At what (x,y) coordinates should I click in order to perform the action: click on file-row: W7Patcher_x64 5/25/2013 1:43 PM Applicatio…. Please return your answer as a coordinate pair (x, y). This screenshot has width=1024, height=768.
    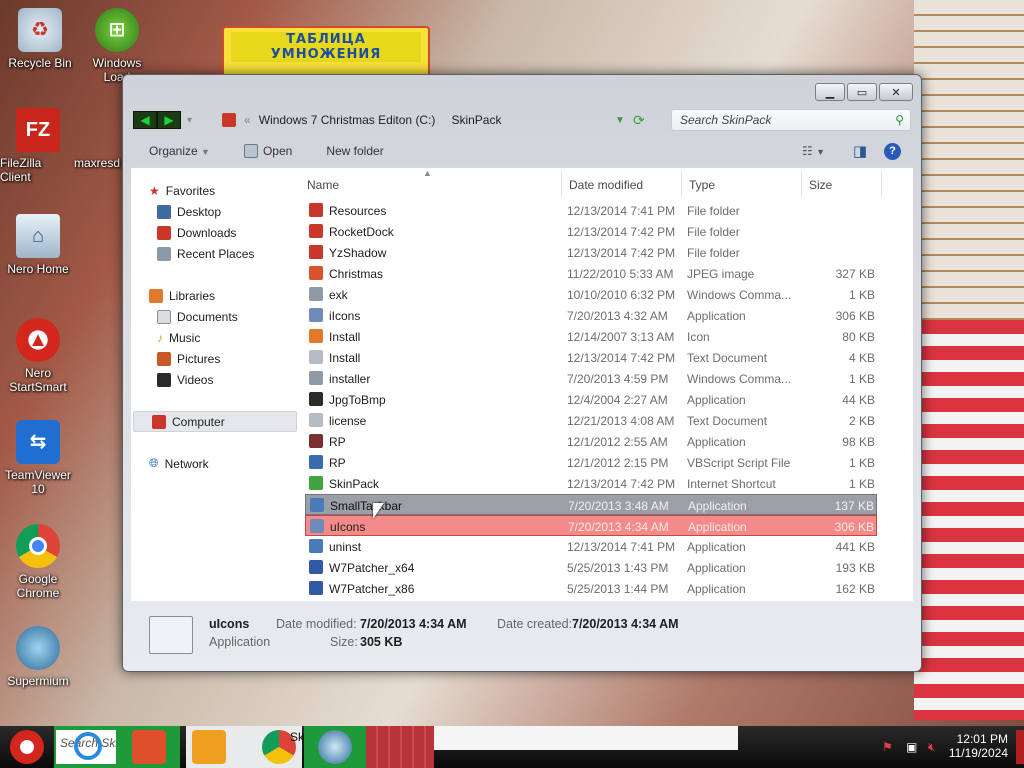
    Looking at the image, I should click on (591, 567).